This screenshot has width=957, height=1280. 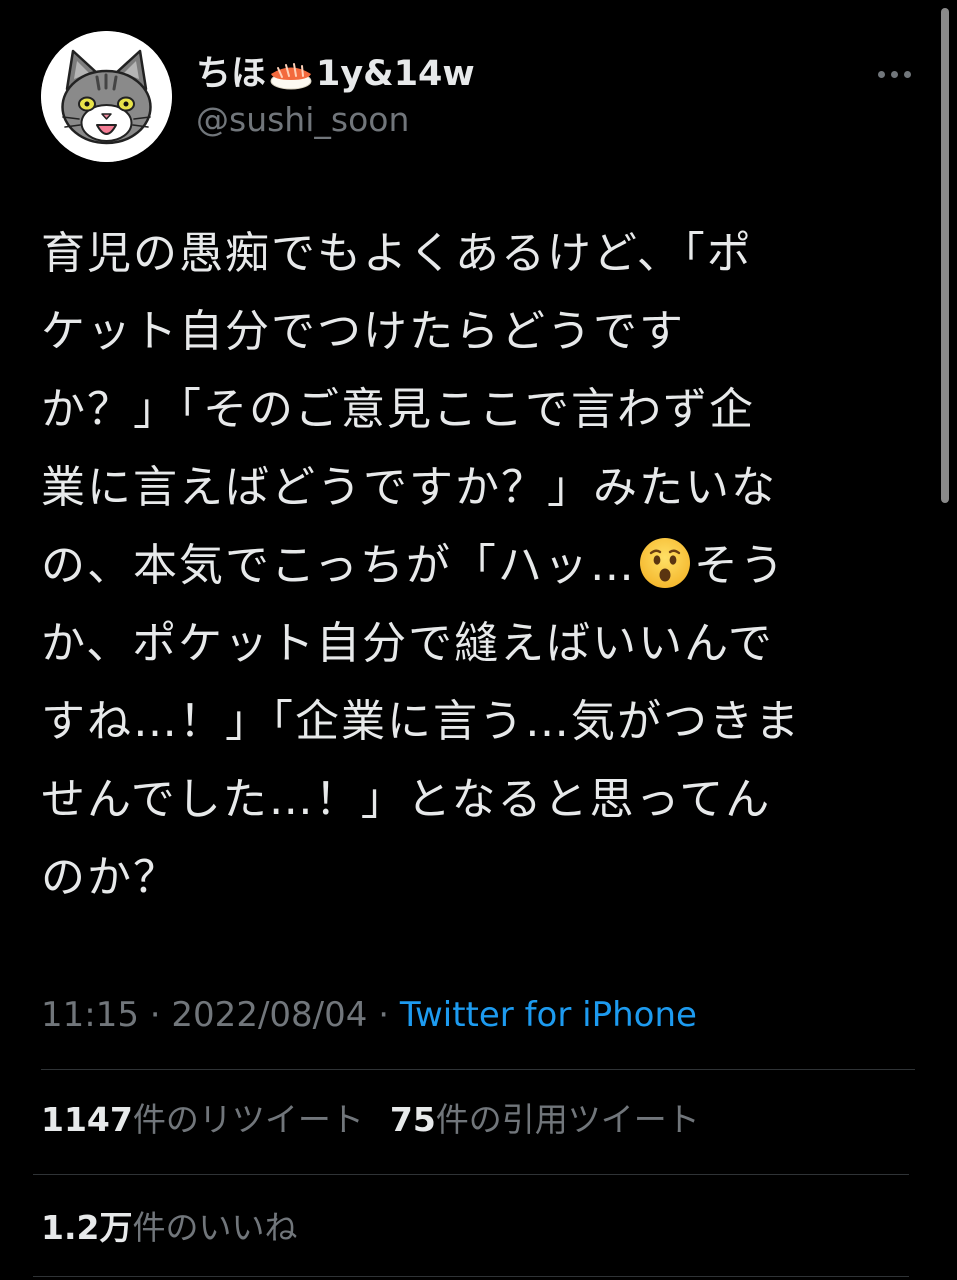 I want to click on retweets-stat: 1147件のリツイート, so click(x=202, y=1119).